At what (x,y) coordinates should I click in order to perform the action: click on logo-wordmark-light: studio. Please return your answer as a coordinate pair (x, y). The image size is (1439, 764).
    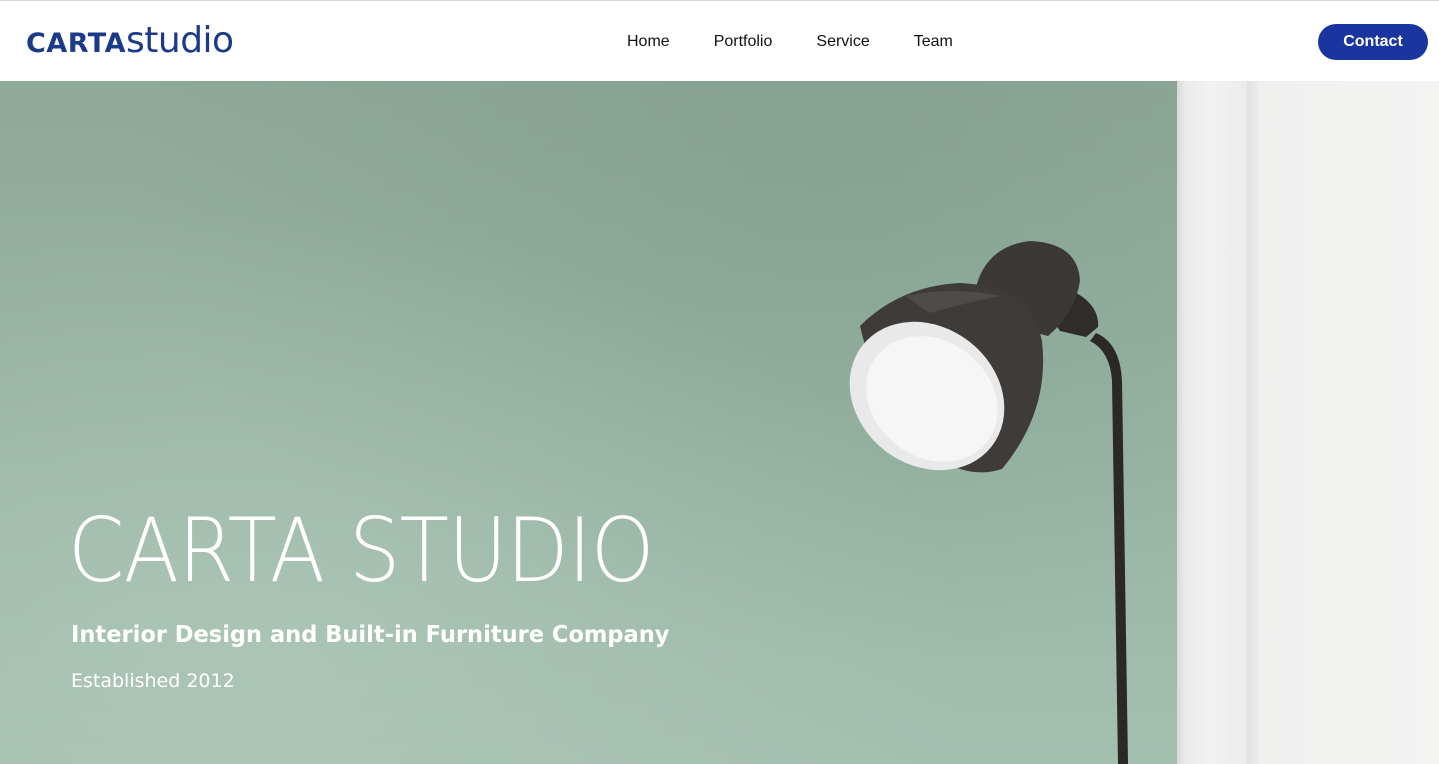
    Looking at the image, I should click on (180, 40).